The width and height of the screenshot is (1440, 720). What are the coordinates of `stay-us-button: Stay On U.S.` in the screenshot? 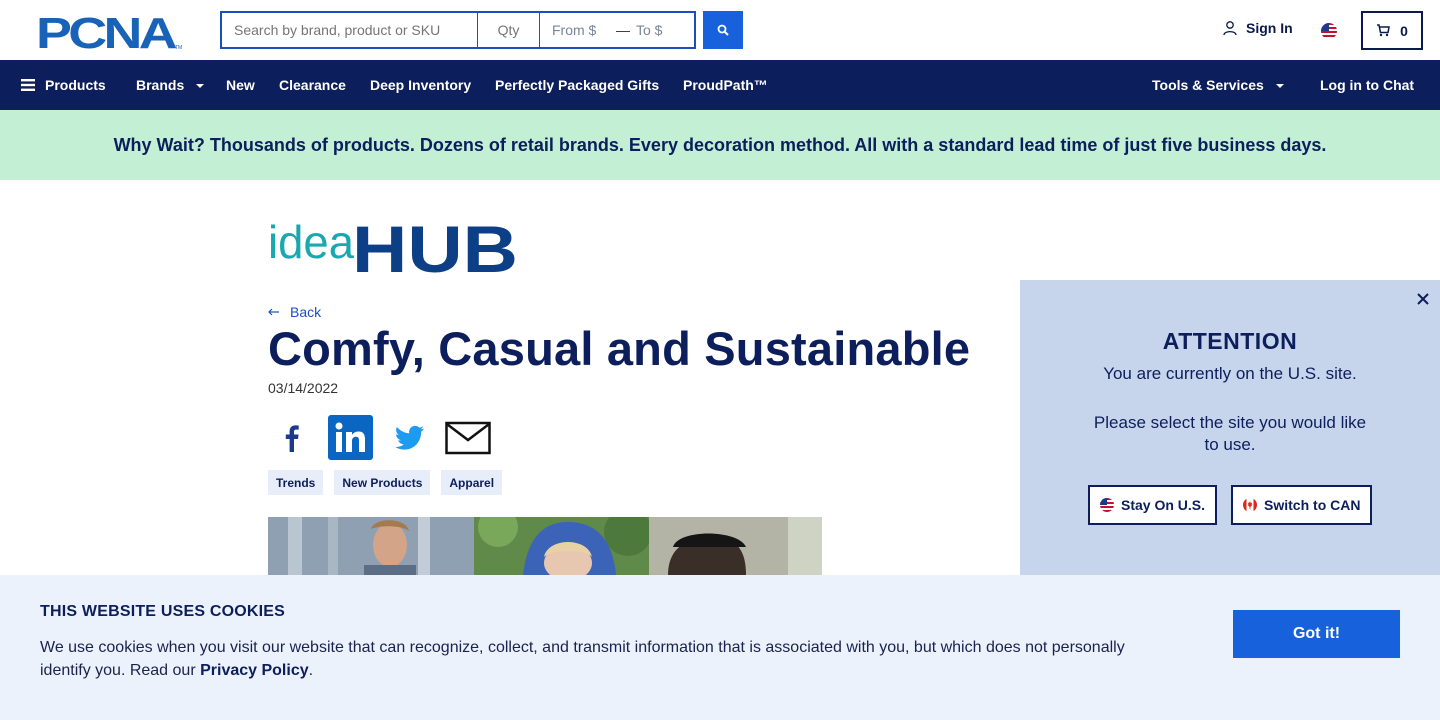 It's located at (1153, 505).